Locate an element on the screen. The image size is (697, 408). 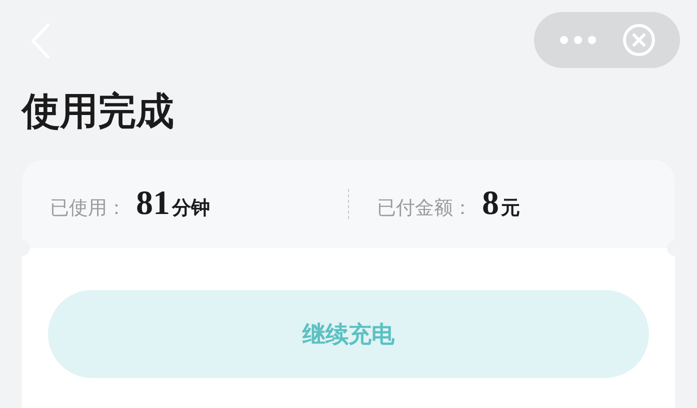
more-icon is located at coordinates (577, 40).